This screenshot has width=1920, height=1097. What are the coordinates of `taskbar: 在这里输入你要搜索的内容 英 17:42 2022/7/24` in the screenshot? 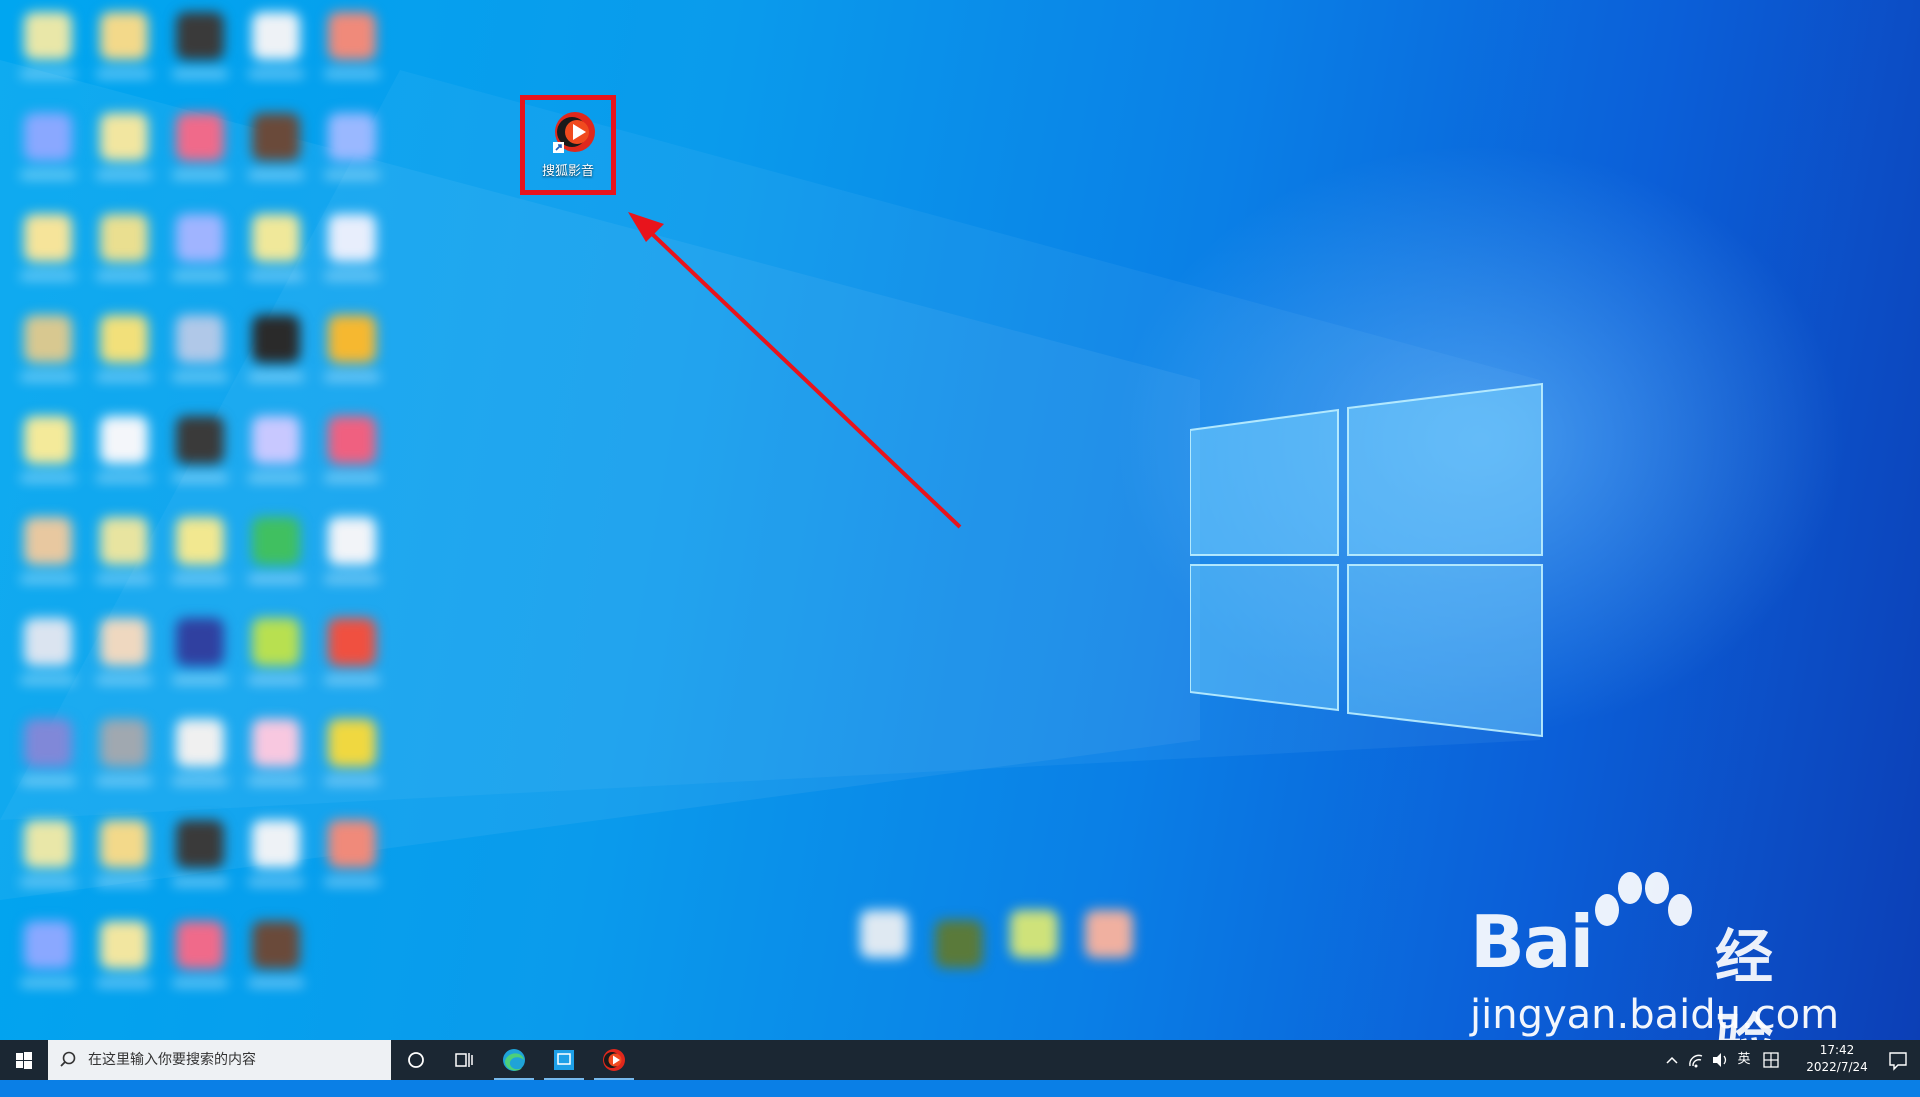 It's located at (960, 1060).